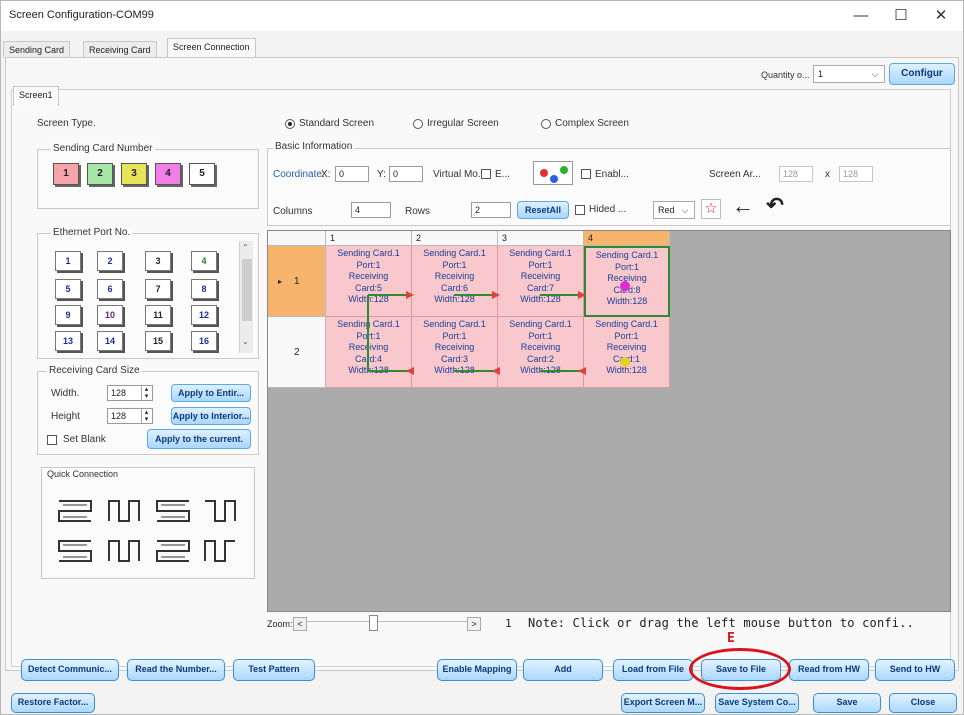 The height and width of the screenshot is (715, 964). Describe the element at coordinates (119, 416) in the screenshot. I see `height-value: 128` at that location.